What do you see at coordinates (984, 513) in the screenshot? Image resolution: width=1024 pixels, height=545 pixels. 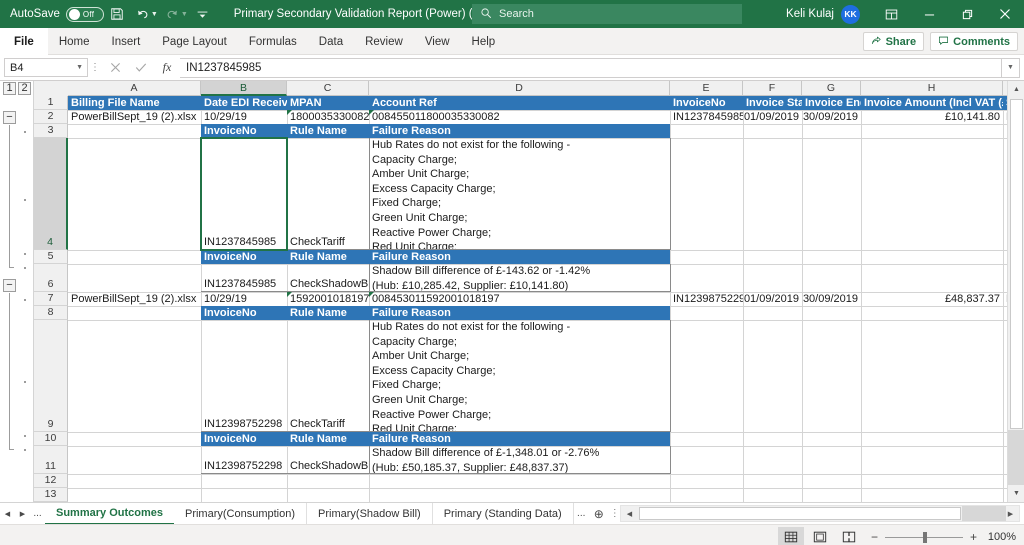 I see `horizontal-scrollbar-track` at bounding box center [984, 513].